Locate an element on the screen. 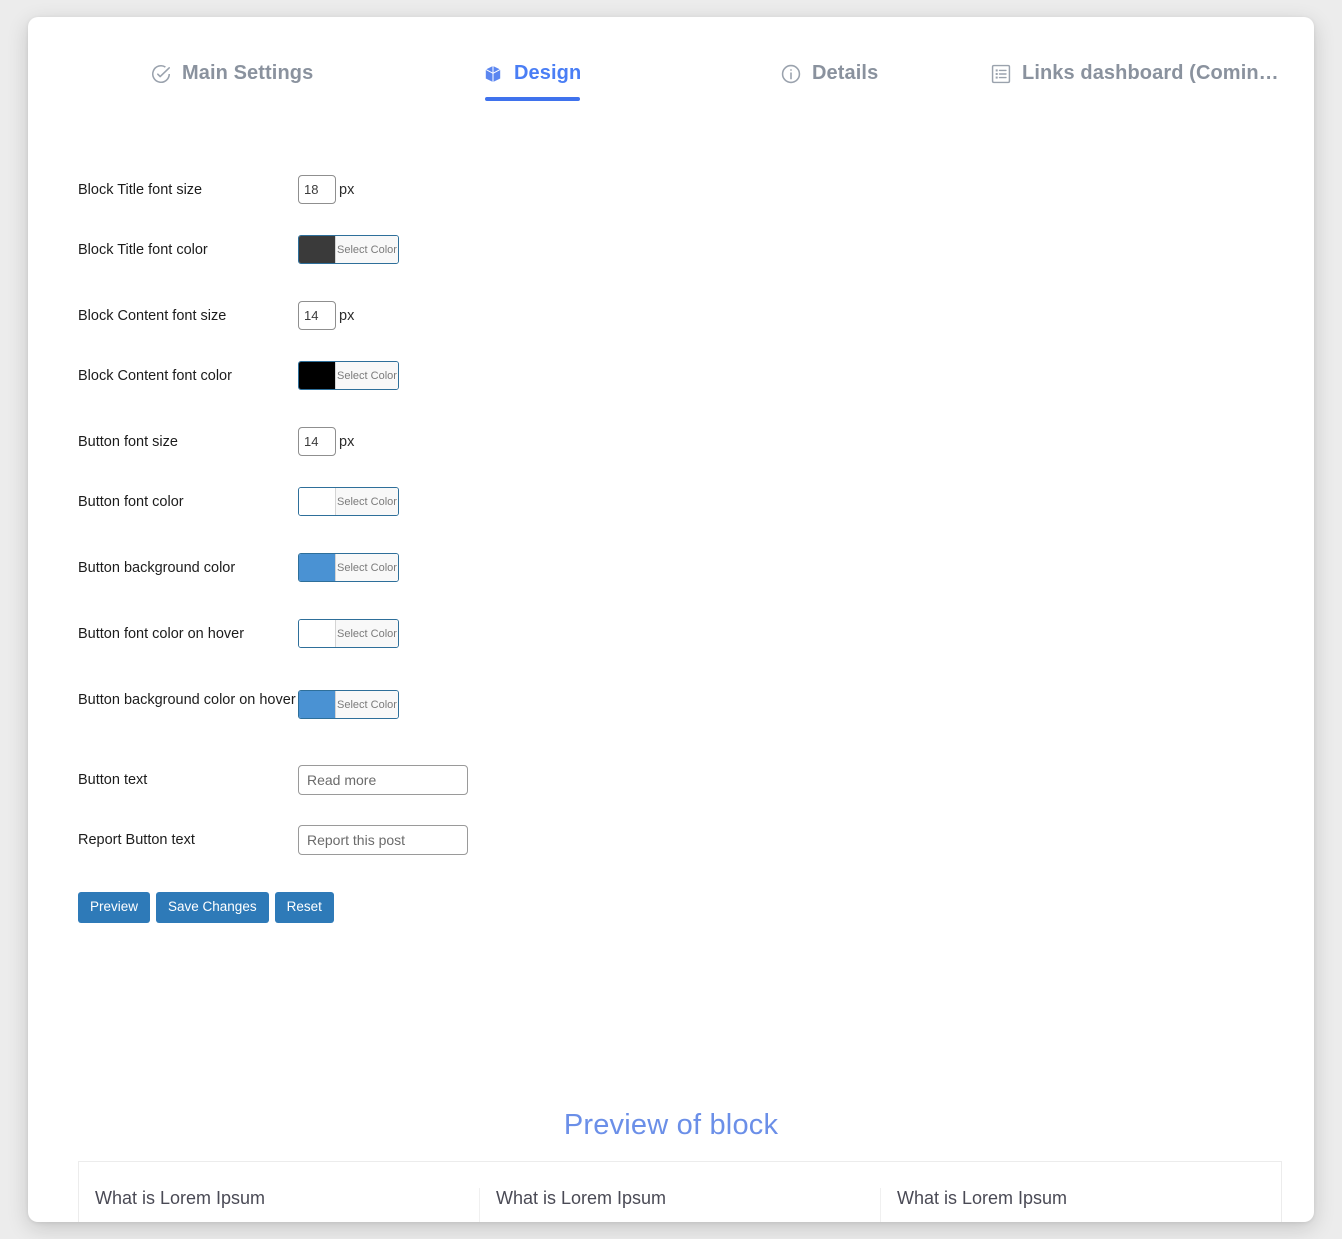 This screenshot has width=1342, height=1239. field-block-title-font-size: Block Title font size px is located at coordinates (216, 189).